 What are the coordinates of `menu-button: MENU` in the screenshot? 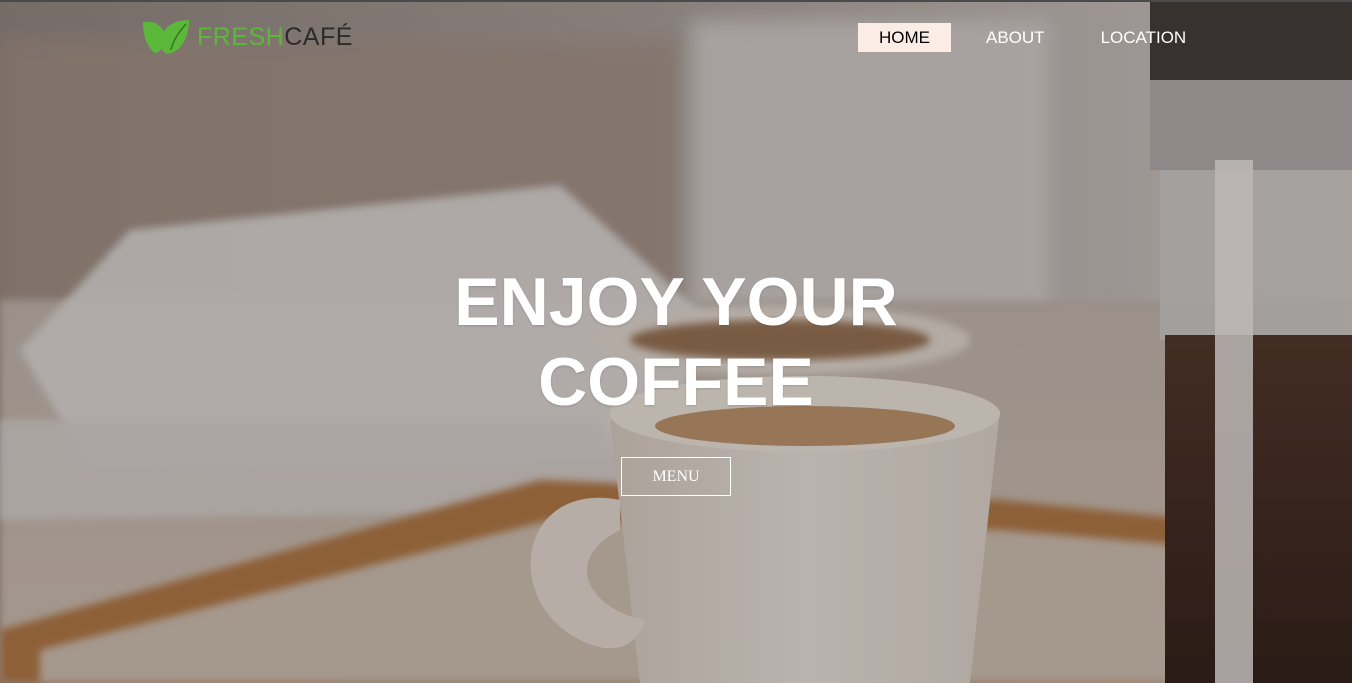 It's located at (676, 476).